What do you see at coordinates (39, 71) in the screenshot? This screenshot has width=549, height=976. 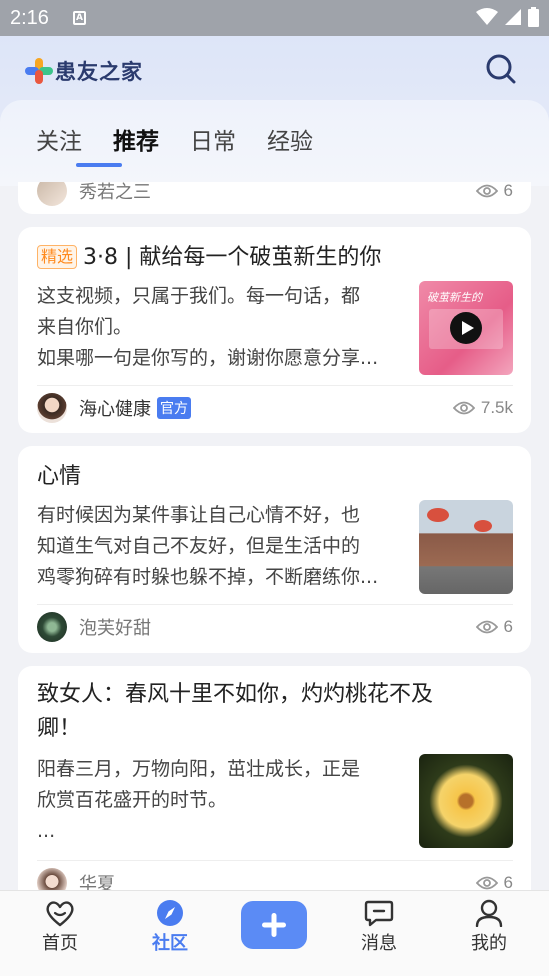 I see `logo-cross-icon` at bounding box center [39, 71].